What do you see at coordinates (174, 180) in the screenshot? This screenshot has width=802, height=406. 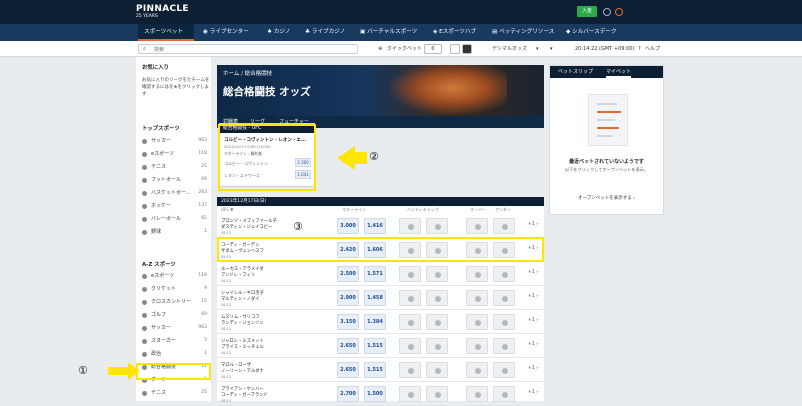 I see `sidebar-item-top: フットボール 69` at bounding box center [174, 180].